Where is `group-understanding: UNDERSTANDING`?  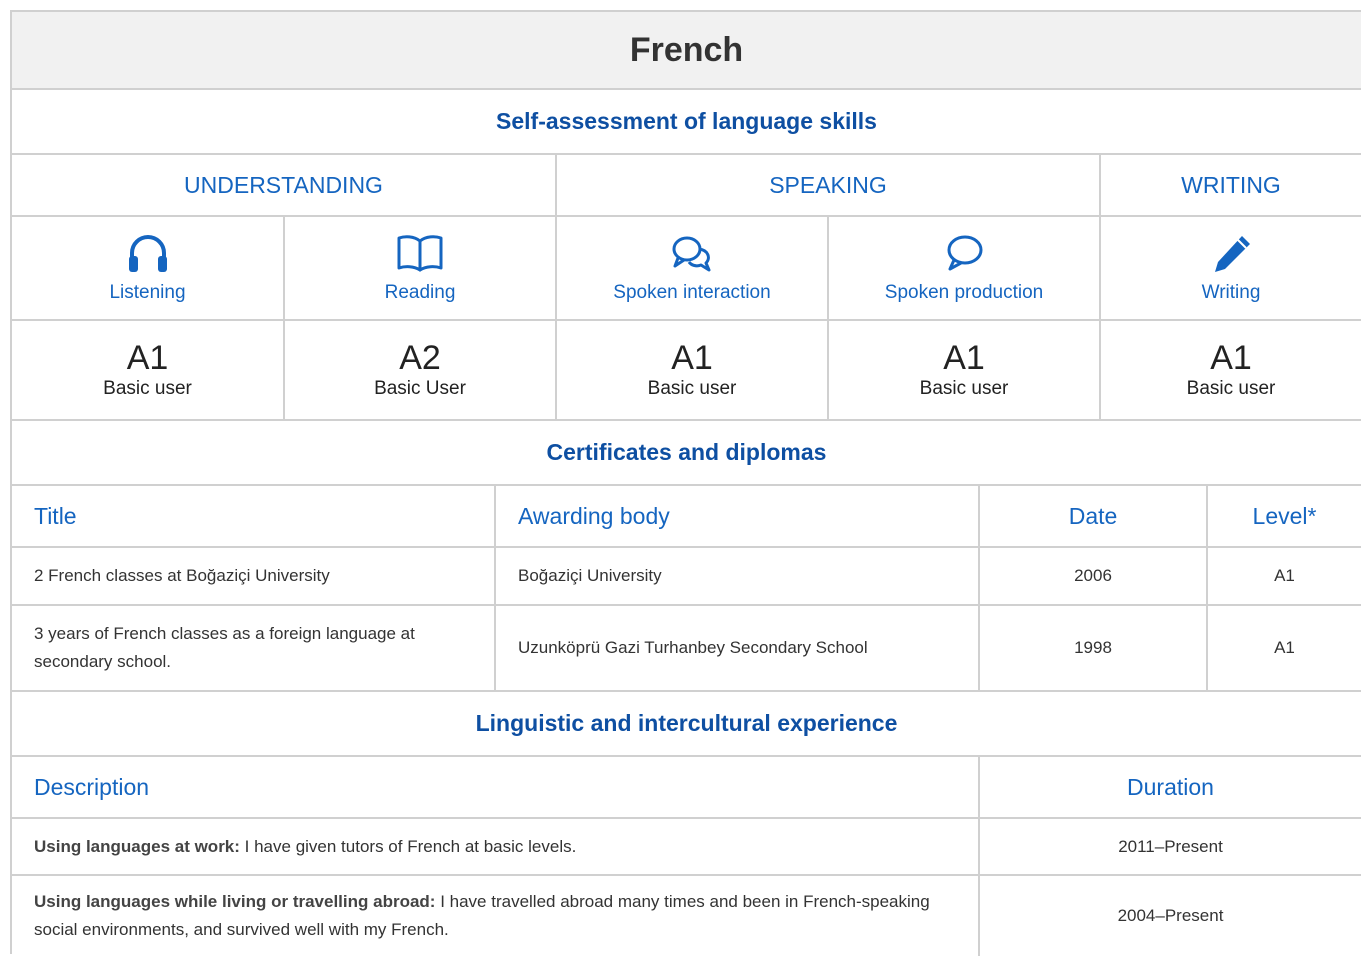
group-understanding: UNDERSTANDING is located at coordinates (283, 184).